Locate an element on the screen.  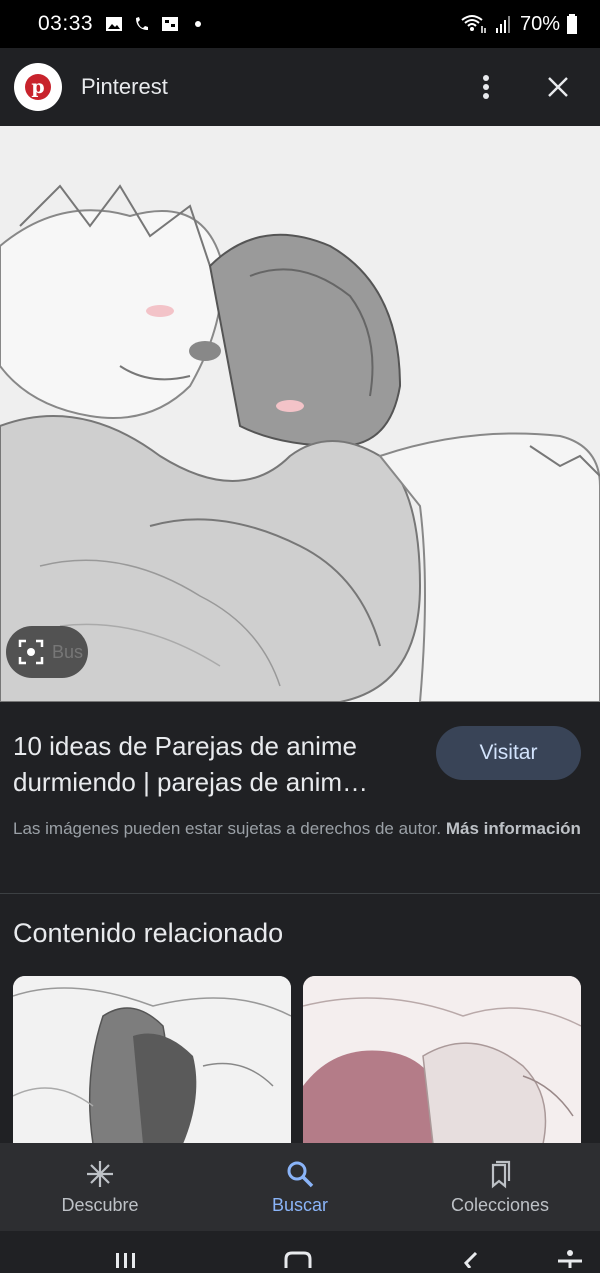
recent-apps-icon is located at coordinates (125, 1260).